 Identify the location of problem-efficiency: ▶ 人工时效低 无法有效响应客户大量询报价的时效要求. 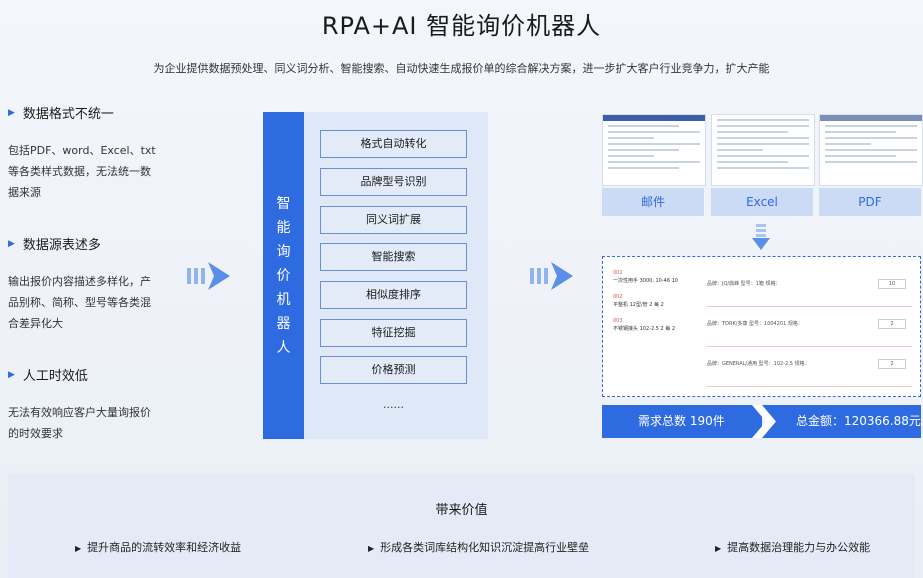
(83, 404).